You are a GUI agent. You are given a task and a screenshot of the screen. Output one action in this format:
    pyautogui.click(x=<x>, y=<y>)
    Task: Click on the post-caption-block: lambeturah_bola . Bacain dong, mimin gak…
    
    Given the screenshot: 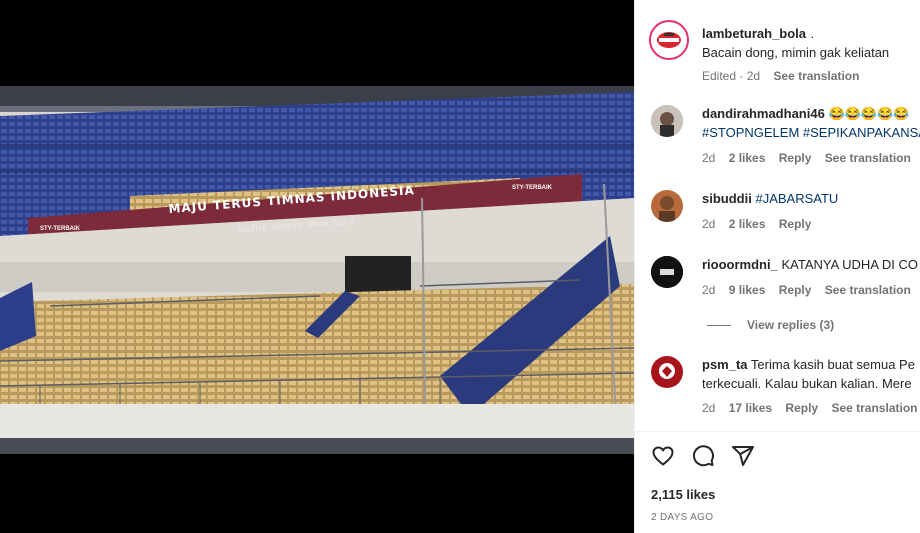 What is the action you would take?
    pyautogui.click(x=784, y=55)
    